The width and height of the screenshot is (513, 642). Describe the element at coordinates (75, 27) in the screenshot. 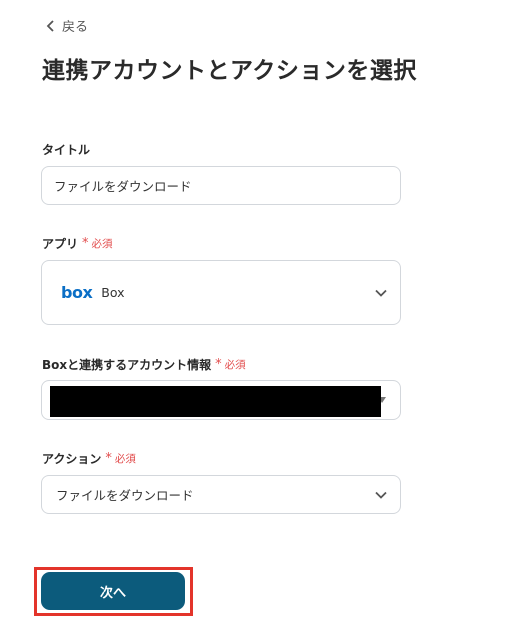

I see `back-label: 戻る` at that location.